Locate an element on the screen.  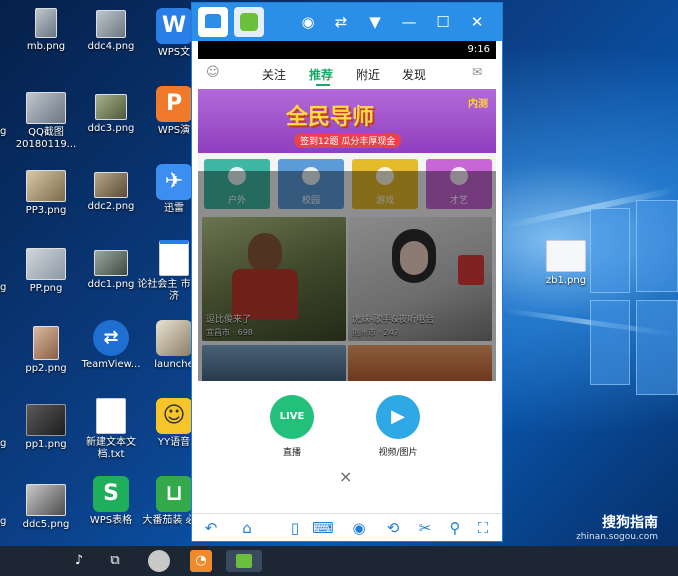
text-file-icon is located at coordinates (111, 416).